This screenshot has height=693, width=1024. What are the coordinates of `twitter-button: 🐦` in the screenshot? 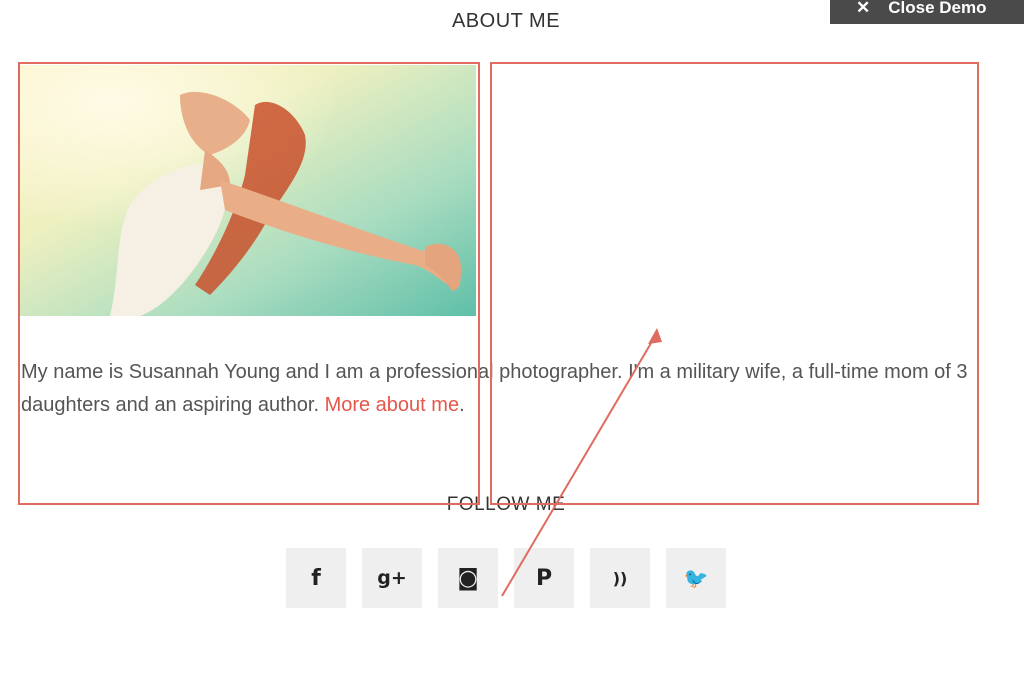 It's located at (696, 578).